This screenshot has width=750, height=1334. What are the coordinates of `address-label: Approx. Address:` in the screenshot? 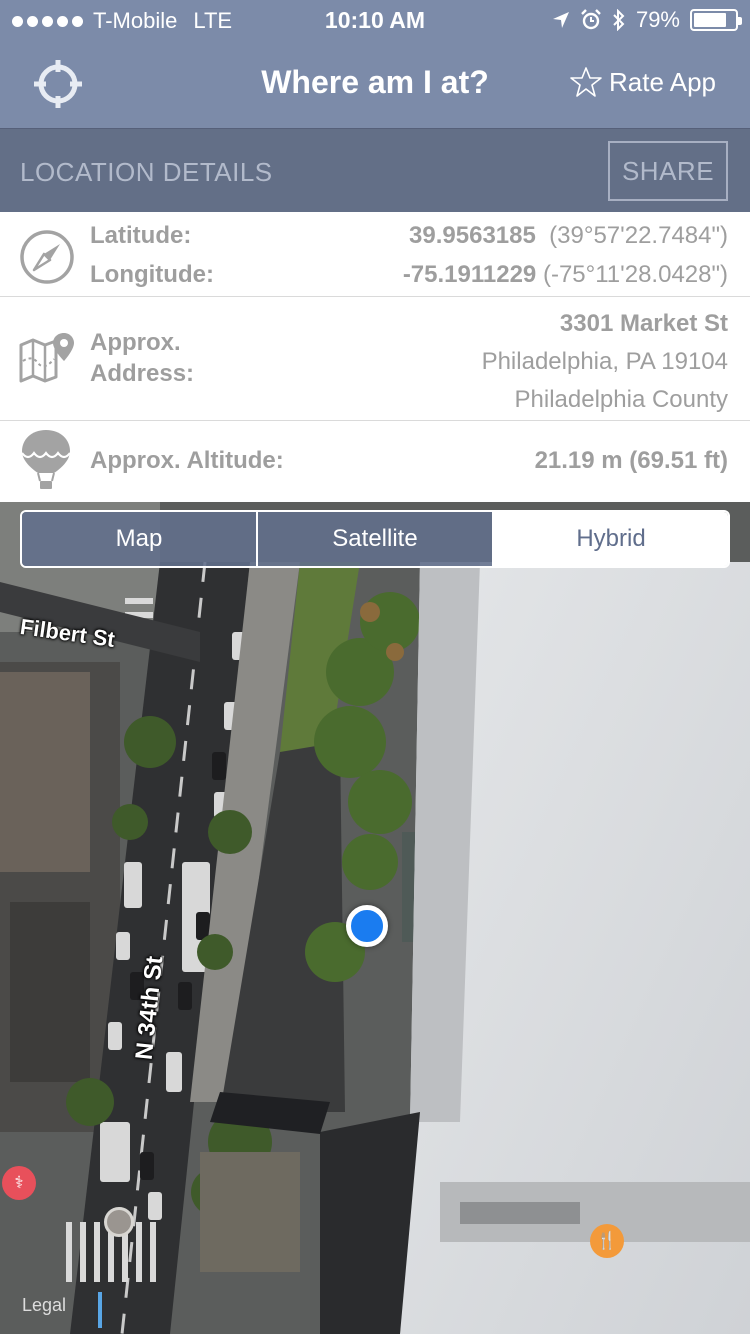 It's located at (142, 358).